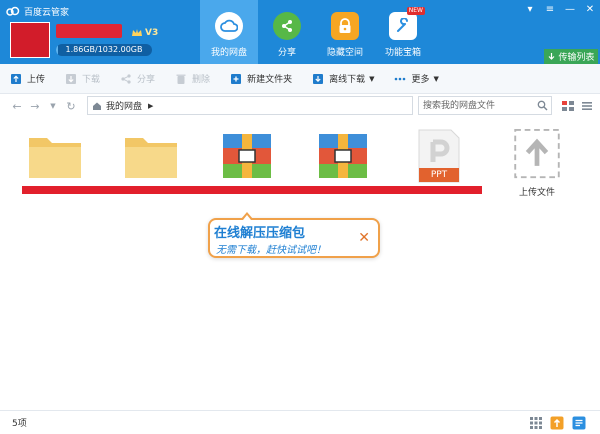 This screenshot has width=600, height=434. What do you see at coordinates (318, 78) in the screenshot?
I see `offline-download-icon` at bounding box center [318, 78].